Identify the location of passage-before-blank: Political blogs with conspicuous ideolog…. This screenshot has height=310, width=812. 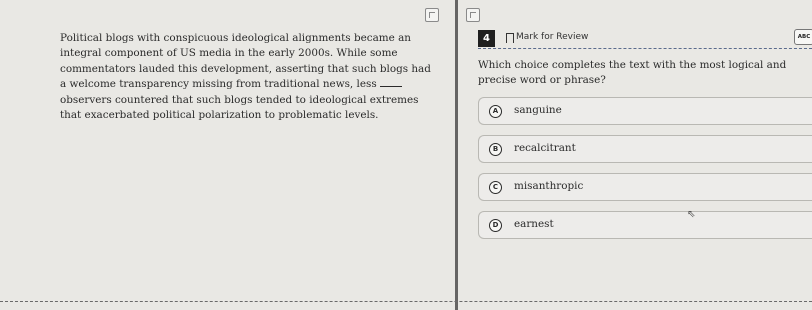
(245, 61).